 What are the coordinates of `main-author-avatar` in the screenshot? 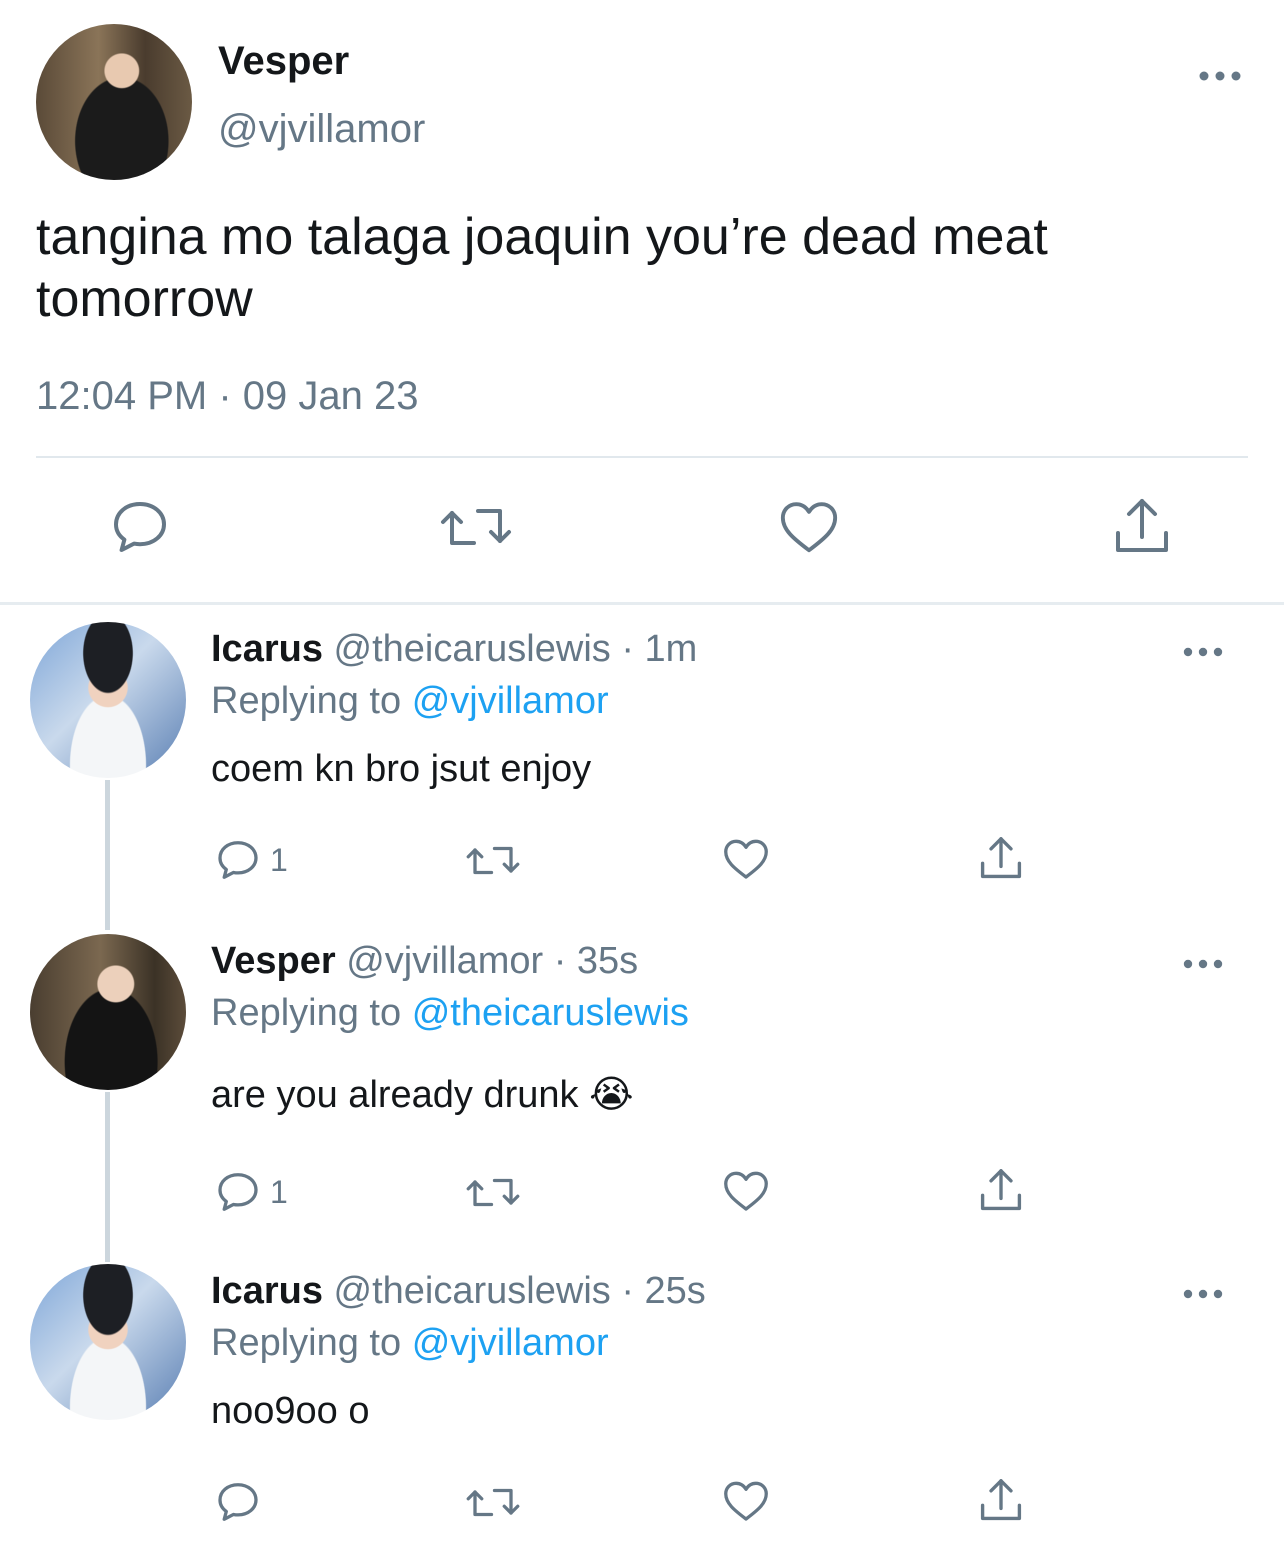 It's located at (114, 102).